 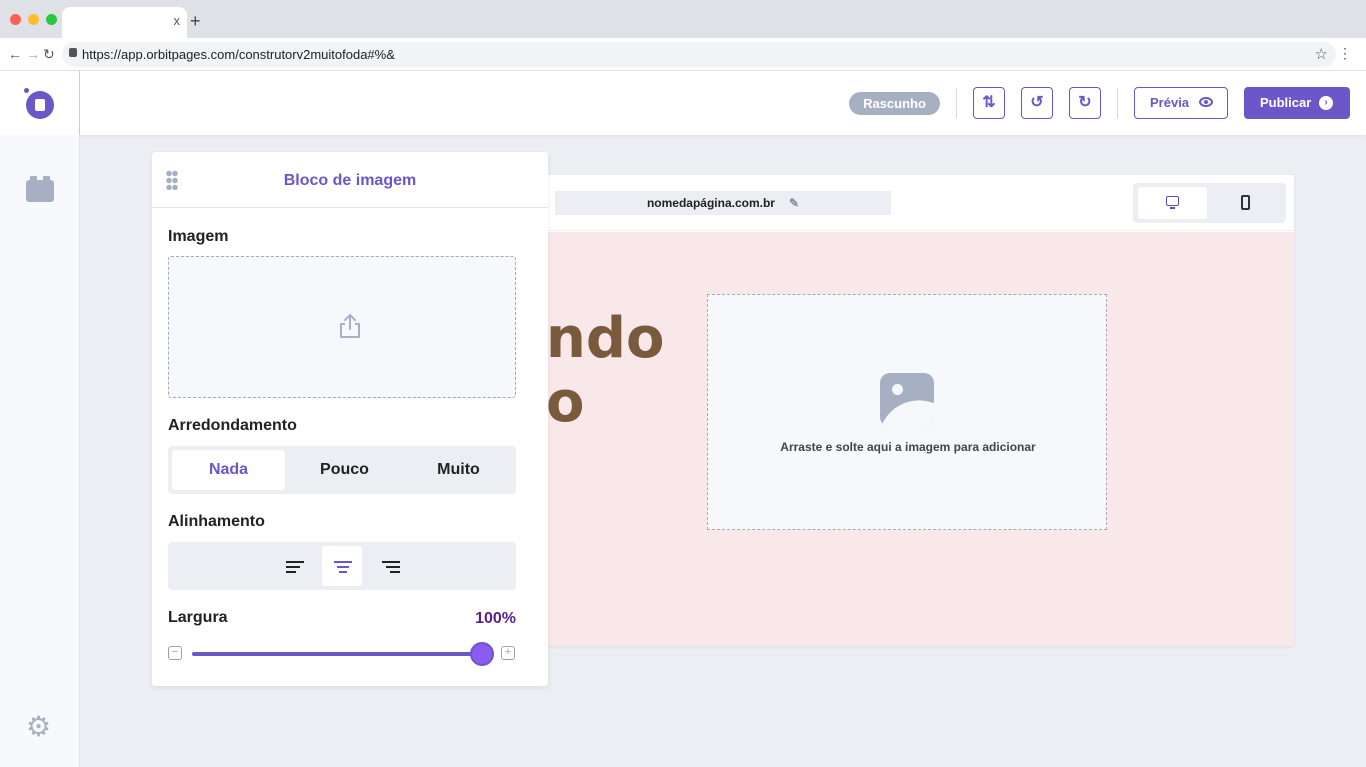 What do you see at coordinates (38, 727) in the screenshot?
I see `gear-icon: ⚙` at bounding box center [38, 727].